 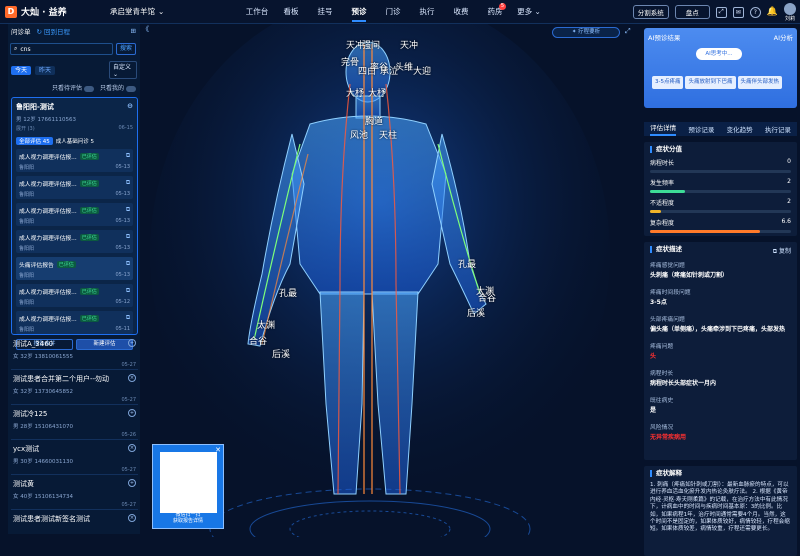 What do you see at coordinates (359, 134) in the screenshot?
I see `acupoint-label: 风池` at bounding box center [359, 134].